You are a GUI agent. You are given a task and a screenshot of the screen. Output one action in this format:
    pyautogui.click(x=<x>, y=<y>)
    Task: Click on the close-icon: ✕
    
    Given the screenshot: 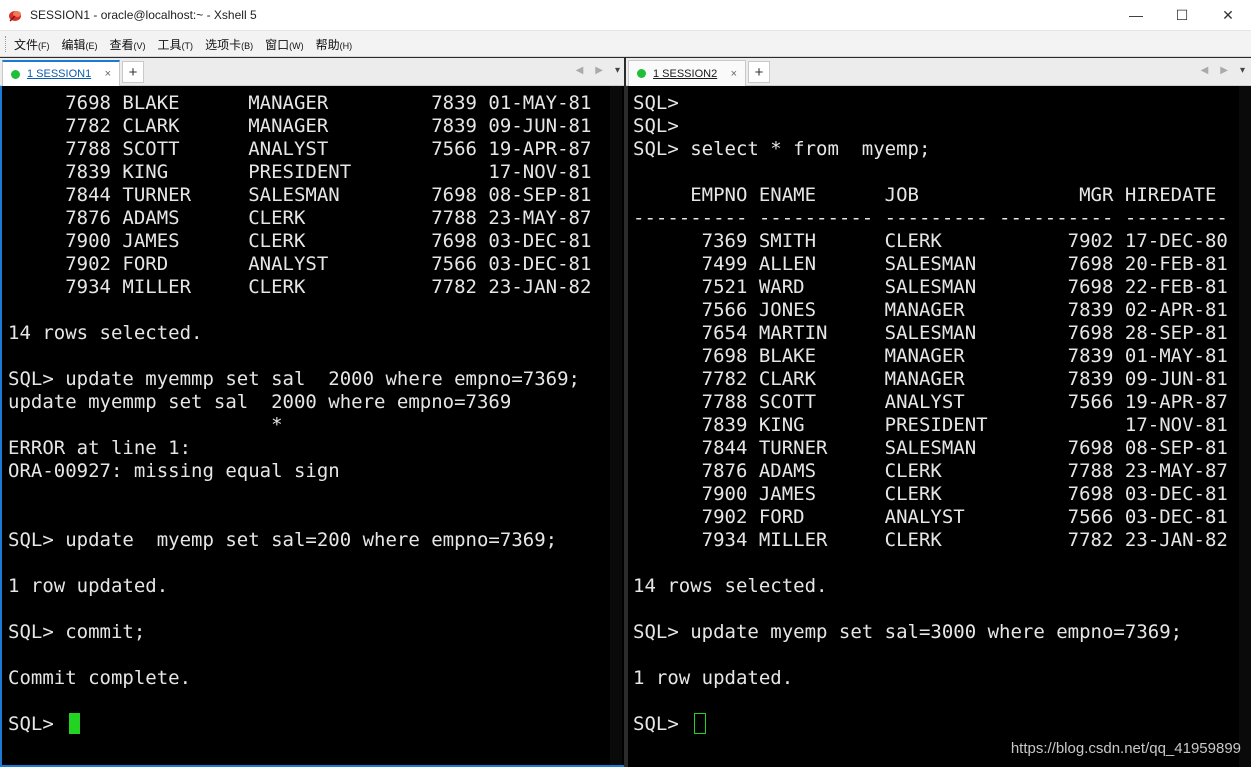 What is the action you would take?
    pyautogui.click(x=1228, y=14)
    